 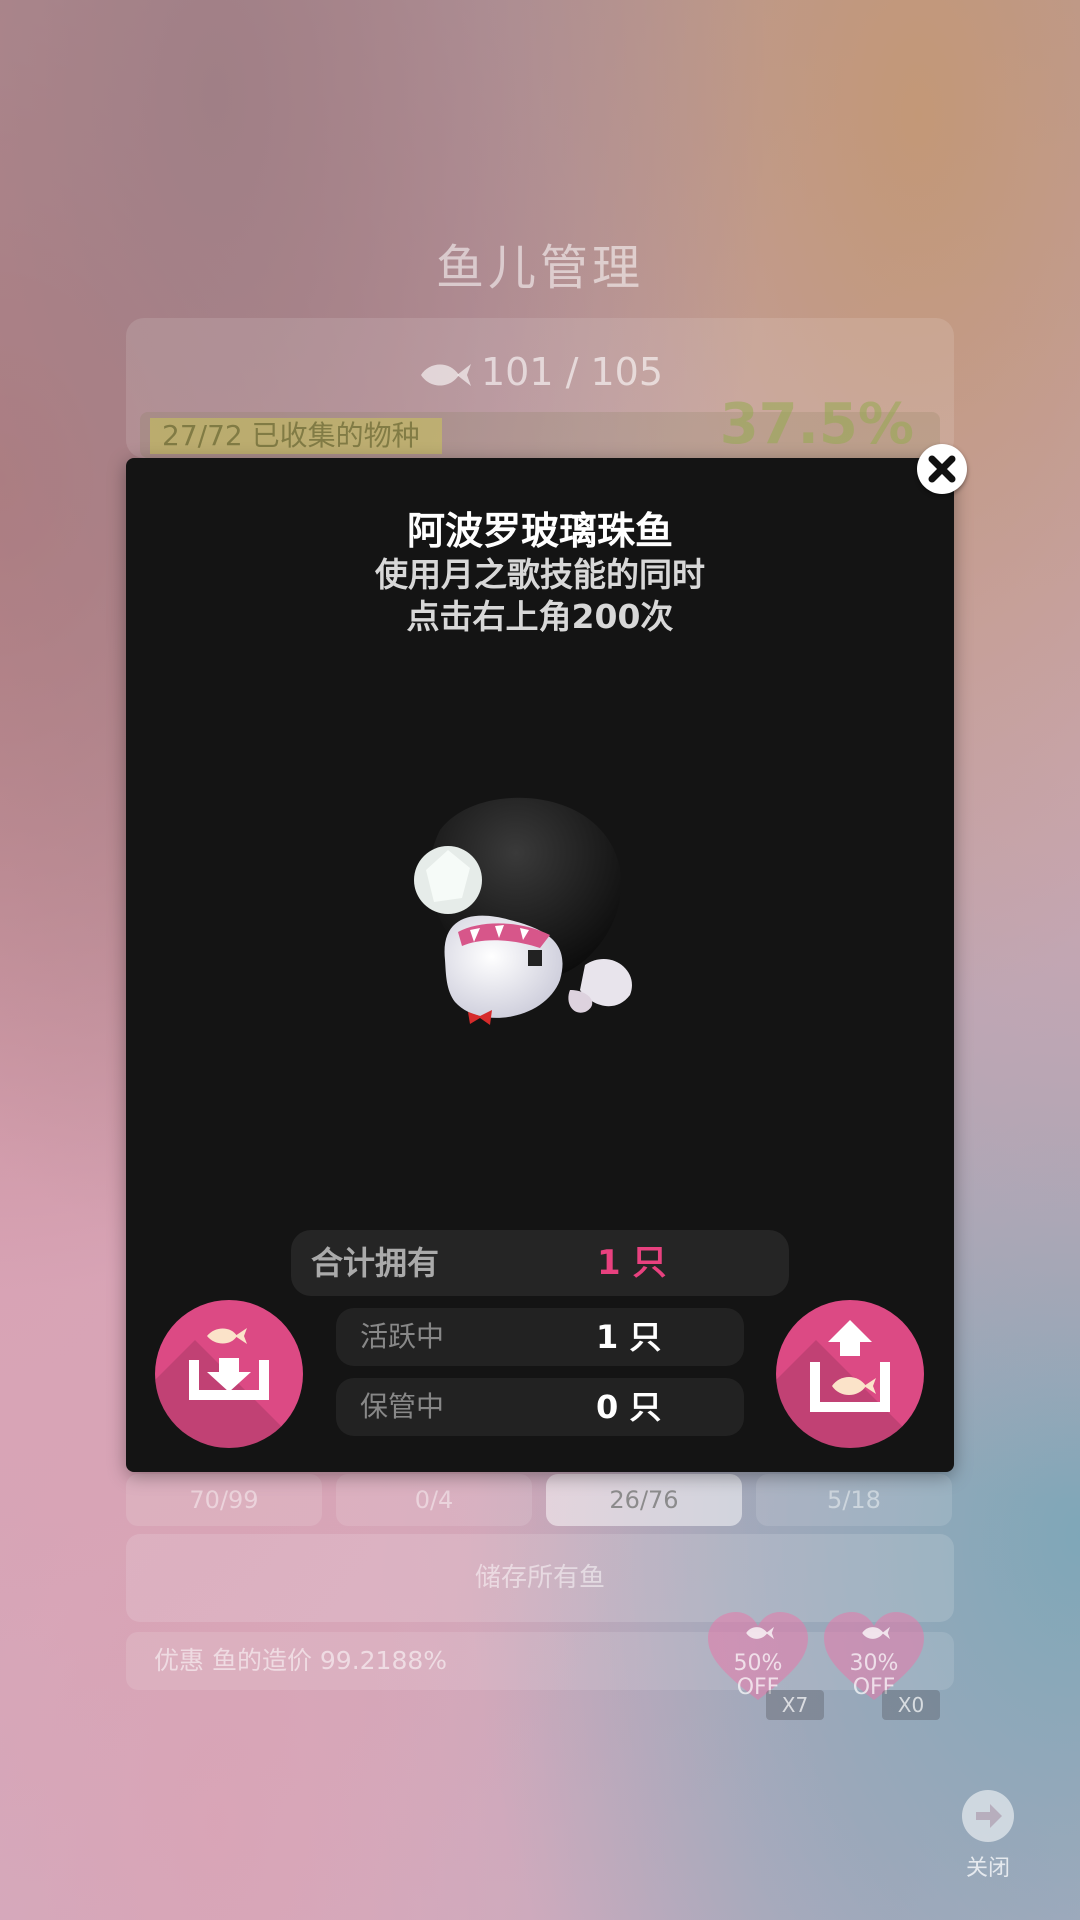 I want to click on coupon-discount: 30%, so click(x=874, y=1663).